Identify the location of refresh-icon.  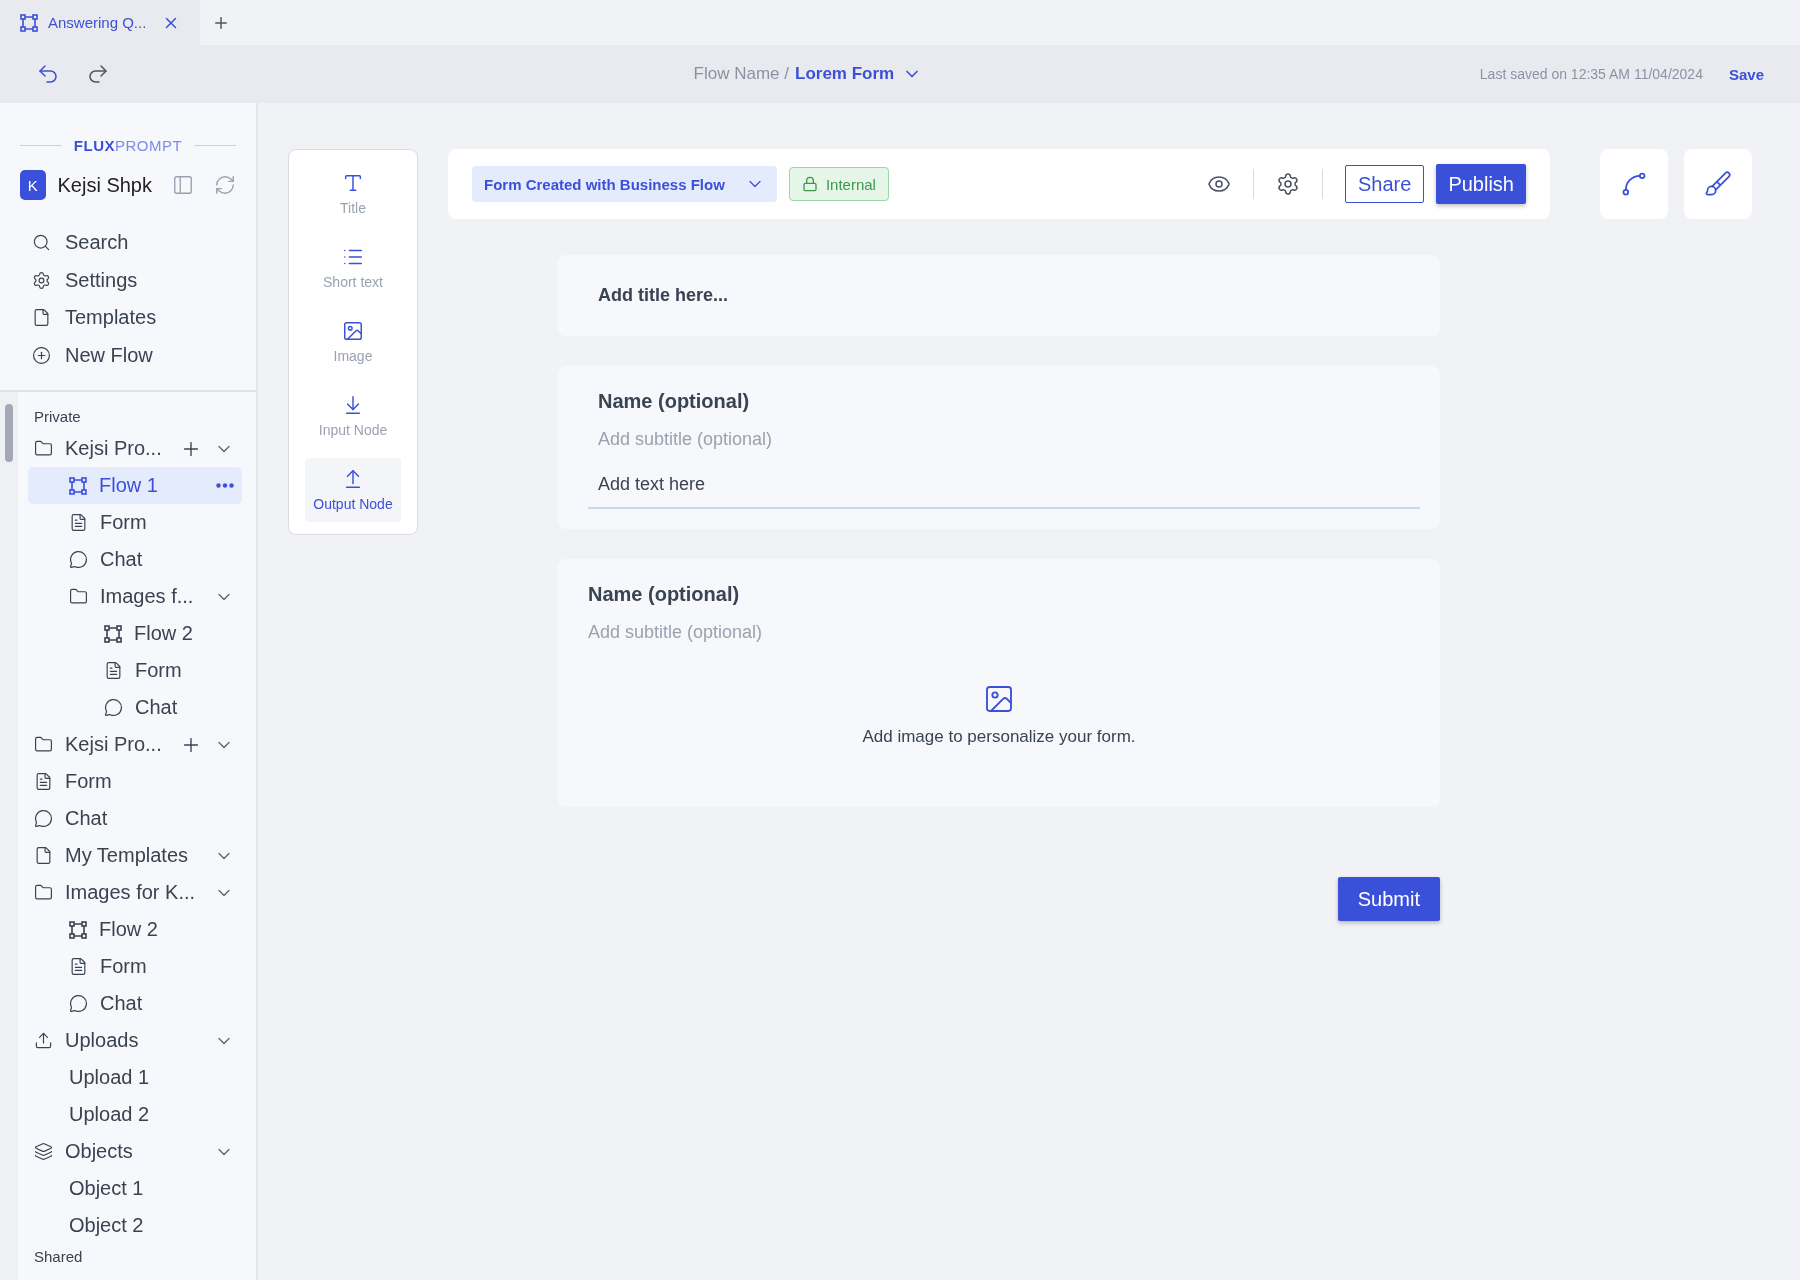
(225, 185).